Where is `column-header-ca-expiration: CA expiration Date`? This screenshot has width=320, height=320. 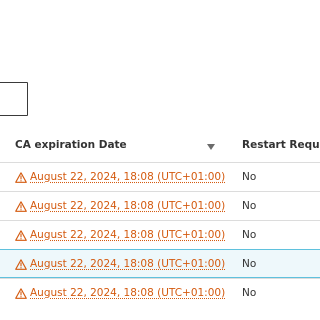 column-header-ca-expiration: CA expiration Date is located at coordinates (71, 145).